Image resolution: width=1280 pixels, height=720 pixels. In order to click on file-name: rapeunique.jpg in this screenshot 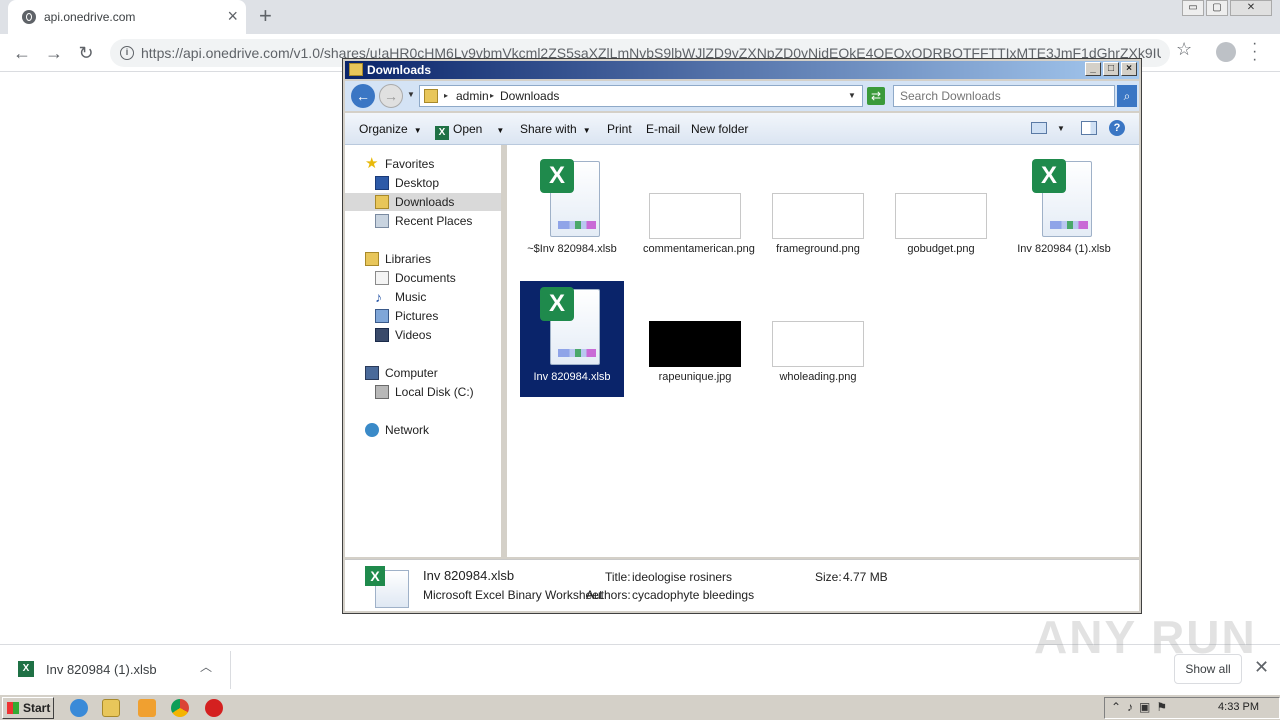, I will do `click(695, 377)`.